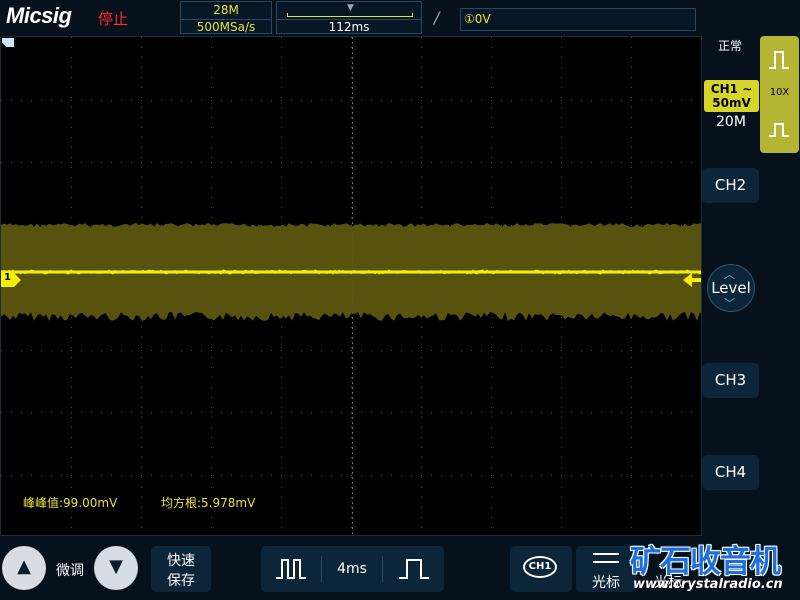 This screenshot has width=800, height=600. Describe the element at coordinates (730, 45) in the screenshot. I see `acquisition-mode: 正常` at that location.